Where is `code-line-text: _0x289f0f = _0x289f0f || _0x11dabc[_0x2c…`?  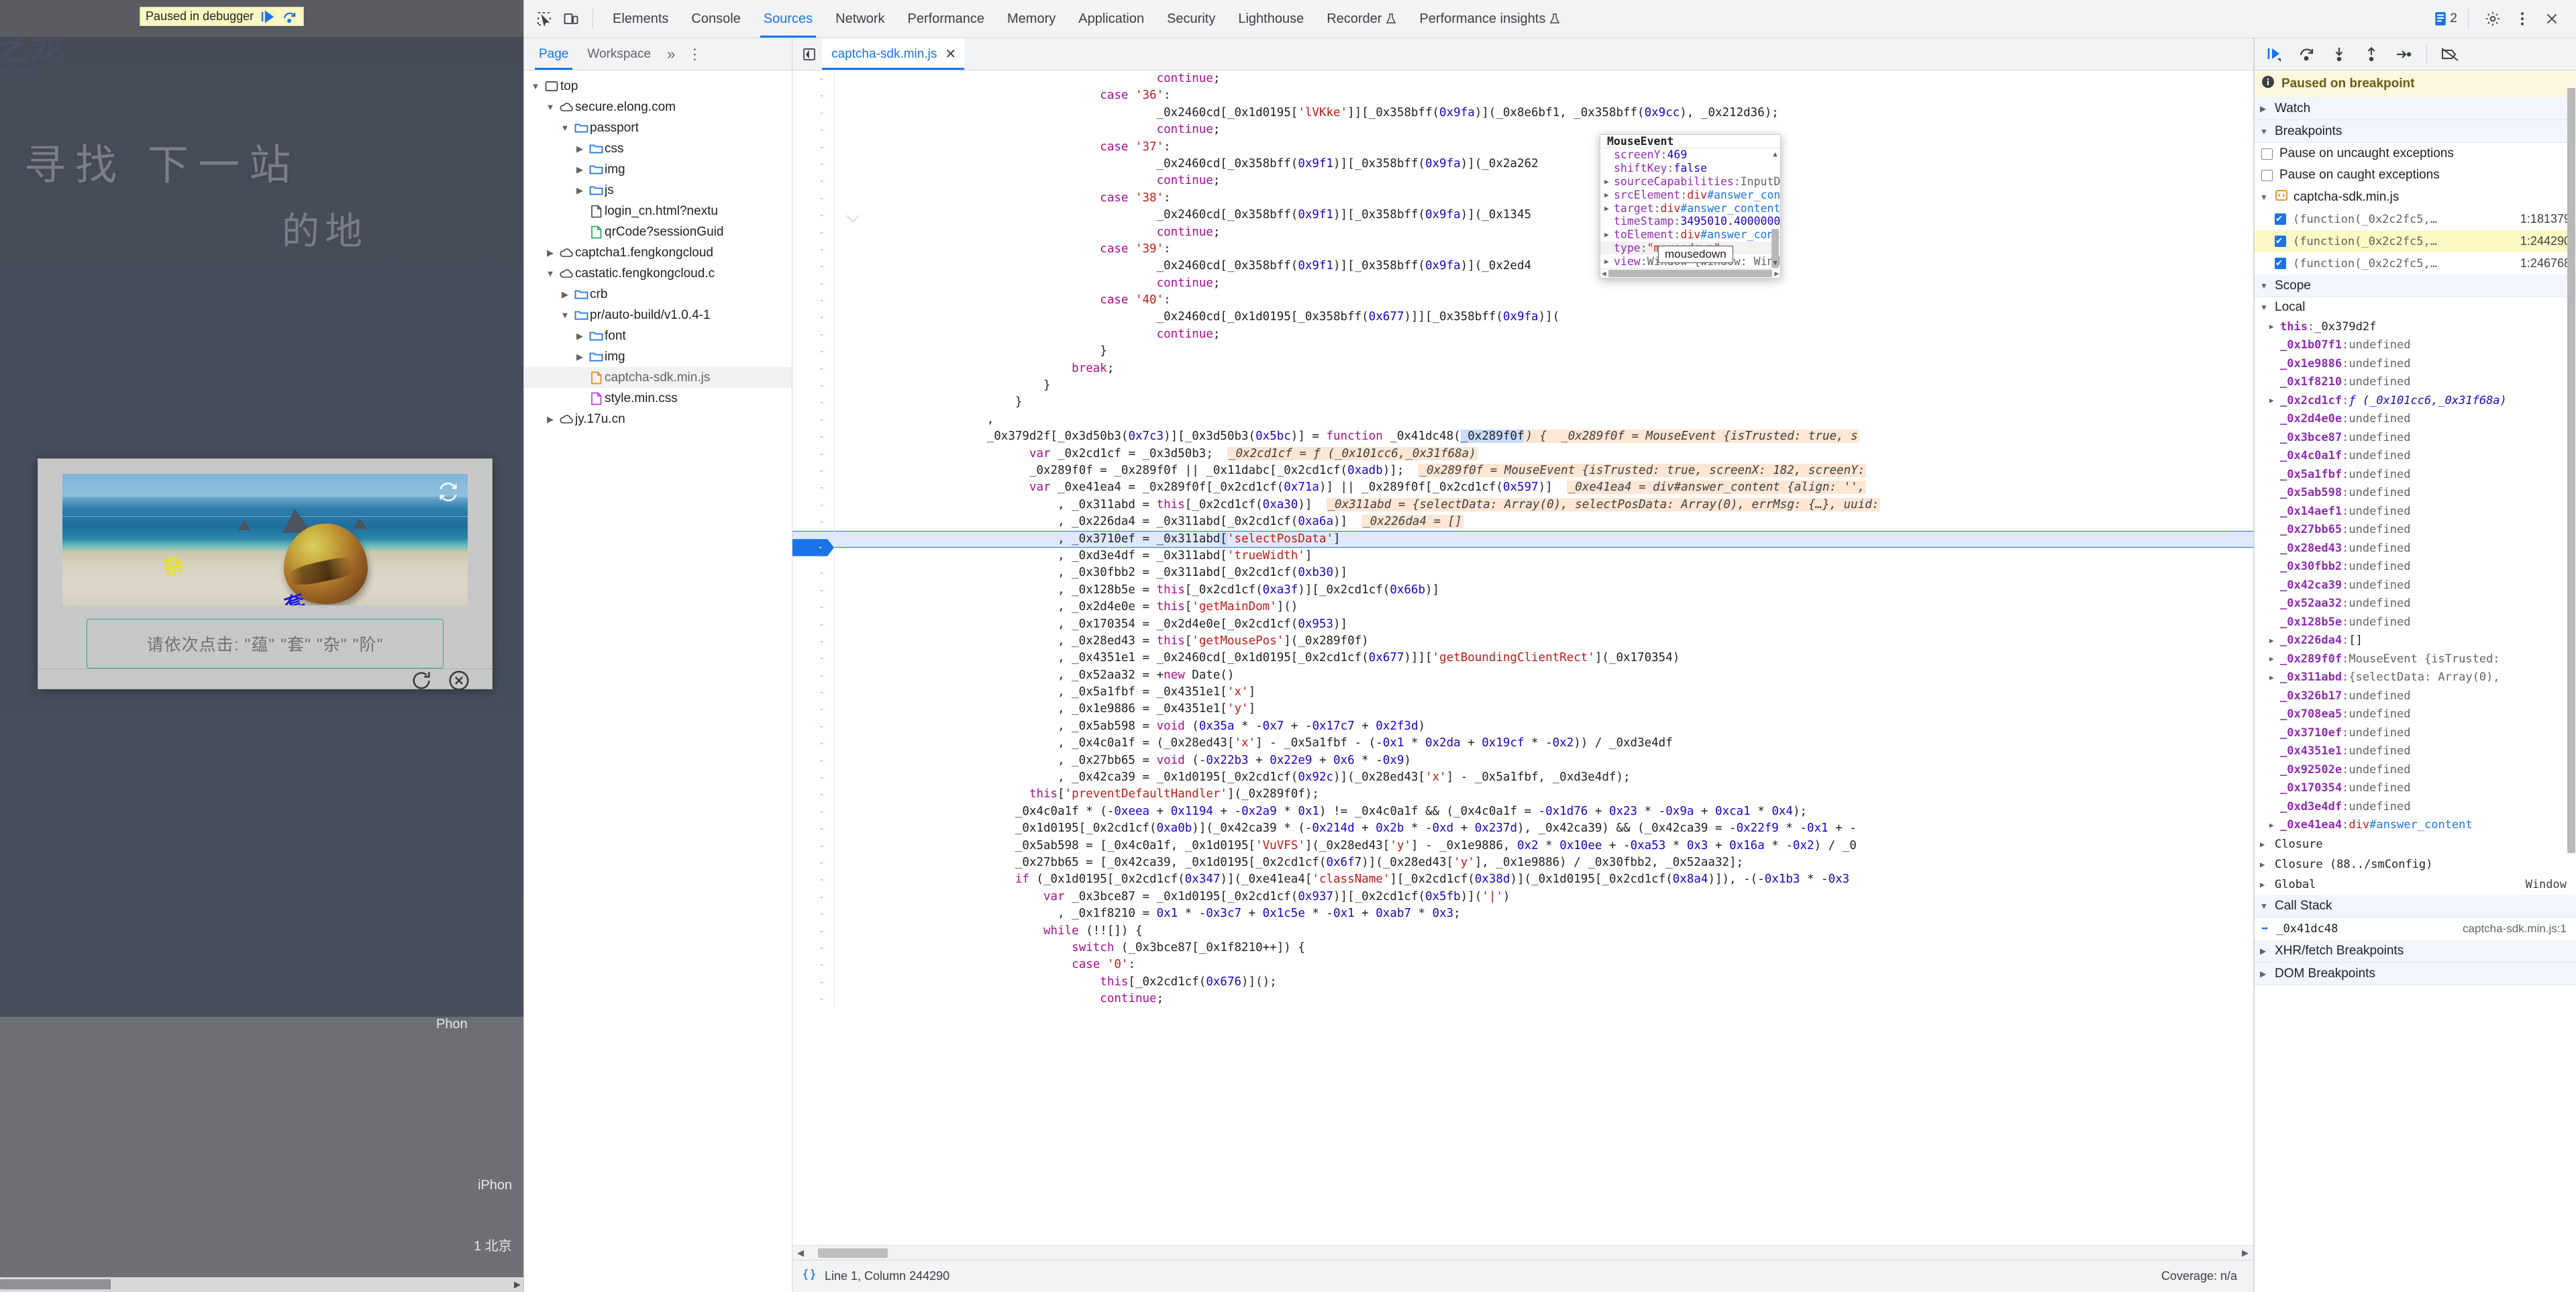 code-line-text: _0x289f0f = _0x289f0f || _0x11dabc[_0x2c… is located at coordinates (1543, 471).